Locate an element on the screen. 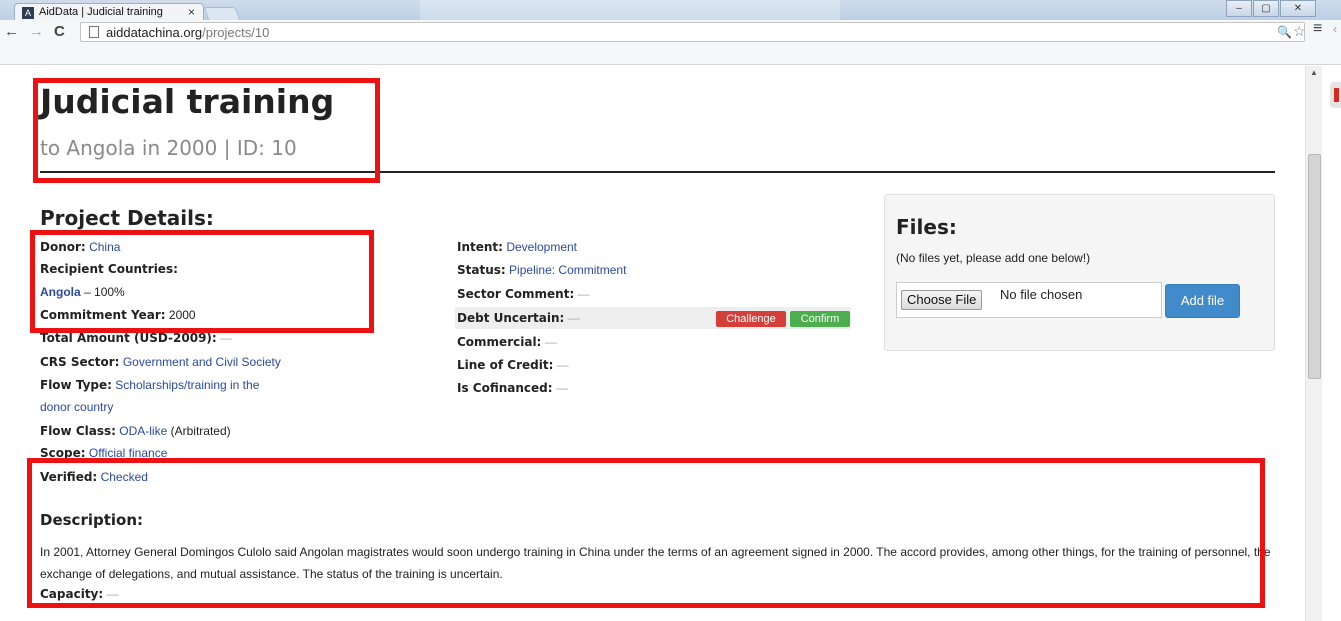 This screenshot has width=1341, height=621. flow-type-field-continued: donor country is located at coordinates (76, 407).